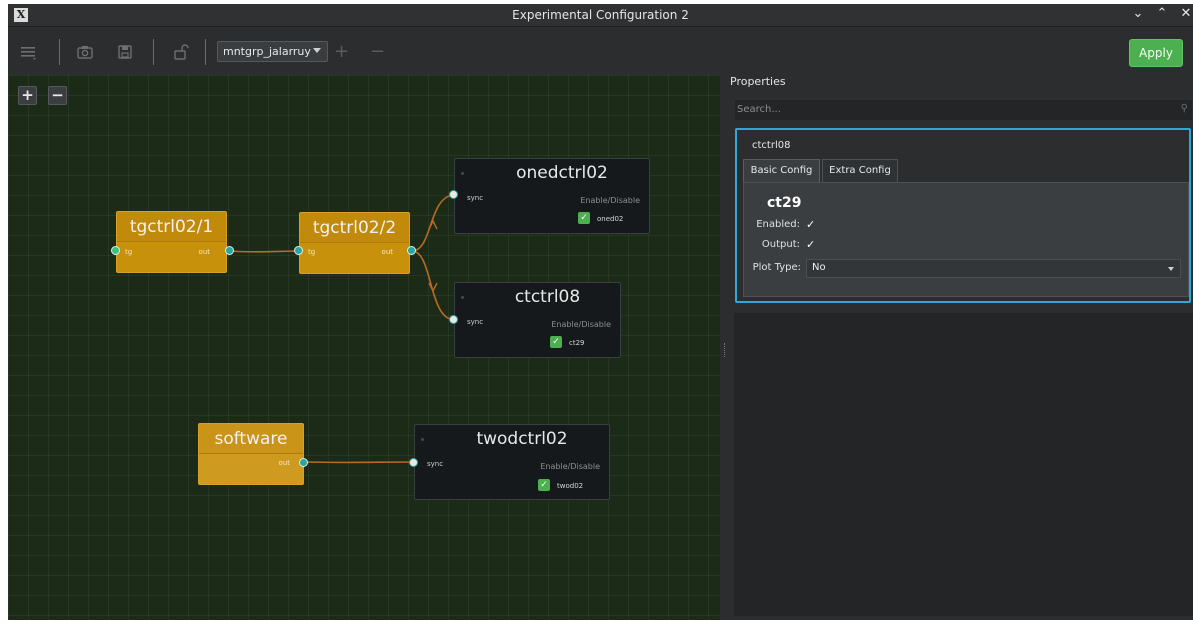 Image resolution: width=1193 pixels, height=624 pixels. I want to click on output-label: Output:, so click(780, 244).